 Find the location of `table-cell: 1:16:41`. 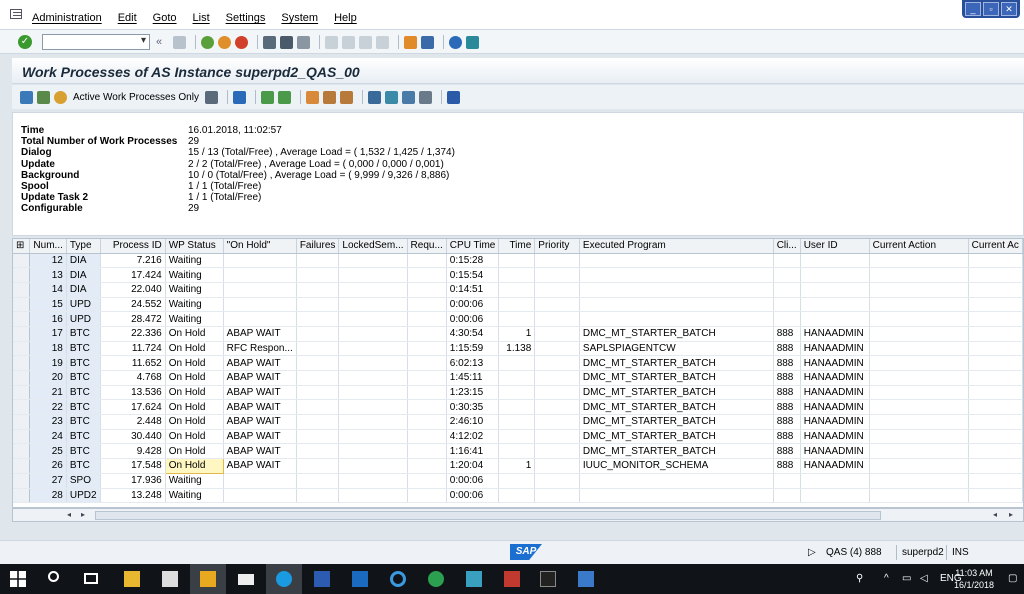

table-cell: 1:16:41 is located at coordinates (473, 451).